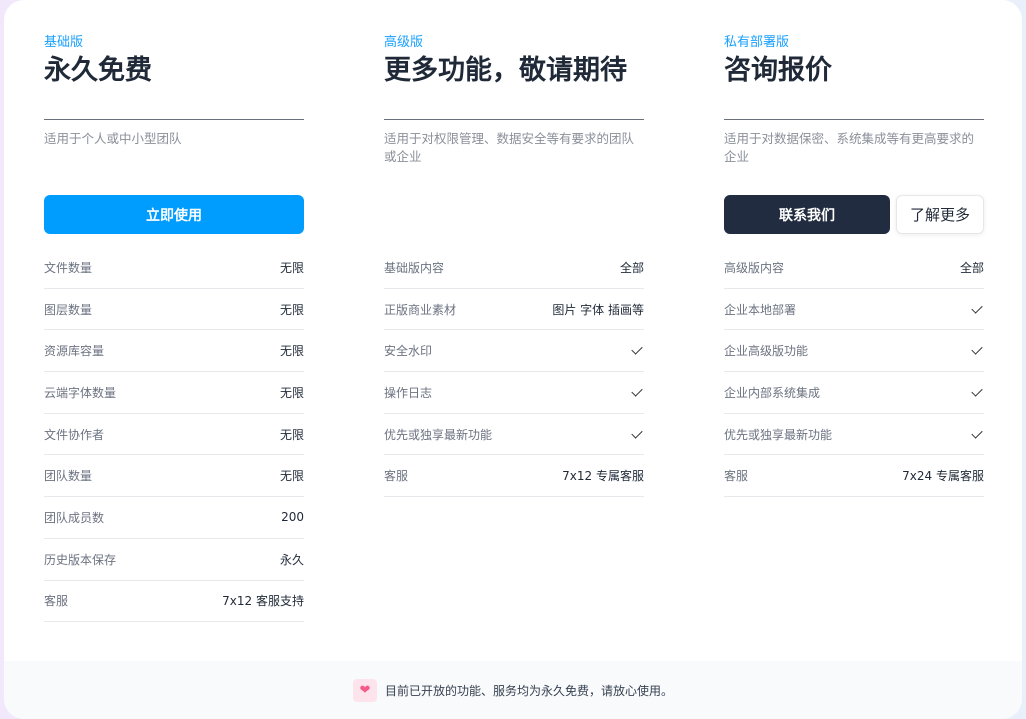 This screenshot has height=719, width=1026. I want to click on private-button-0: 联系我们, so click(807, 214).